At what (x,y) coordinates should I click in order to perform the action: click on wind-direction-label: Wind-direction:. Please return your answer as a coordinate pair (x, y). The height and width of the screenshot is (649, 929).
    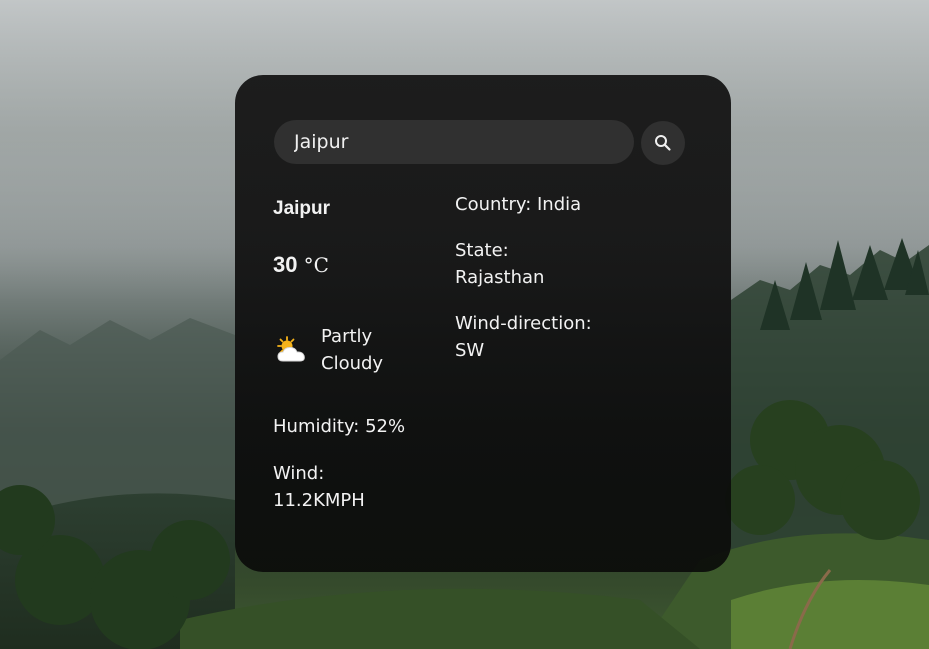
    Looking at the image, I should click on (523, 323).